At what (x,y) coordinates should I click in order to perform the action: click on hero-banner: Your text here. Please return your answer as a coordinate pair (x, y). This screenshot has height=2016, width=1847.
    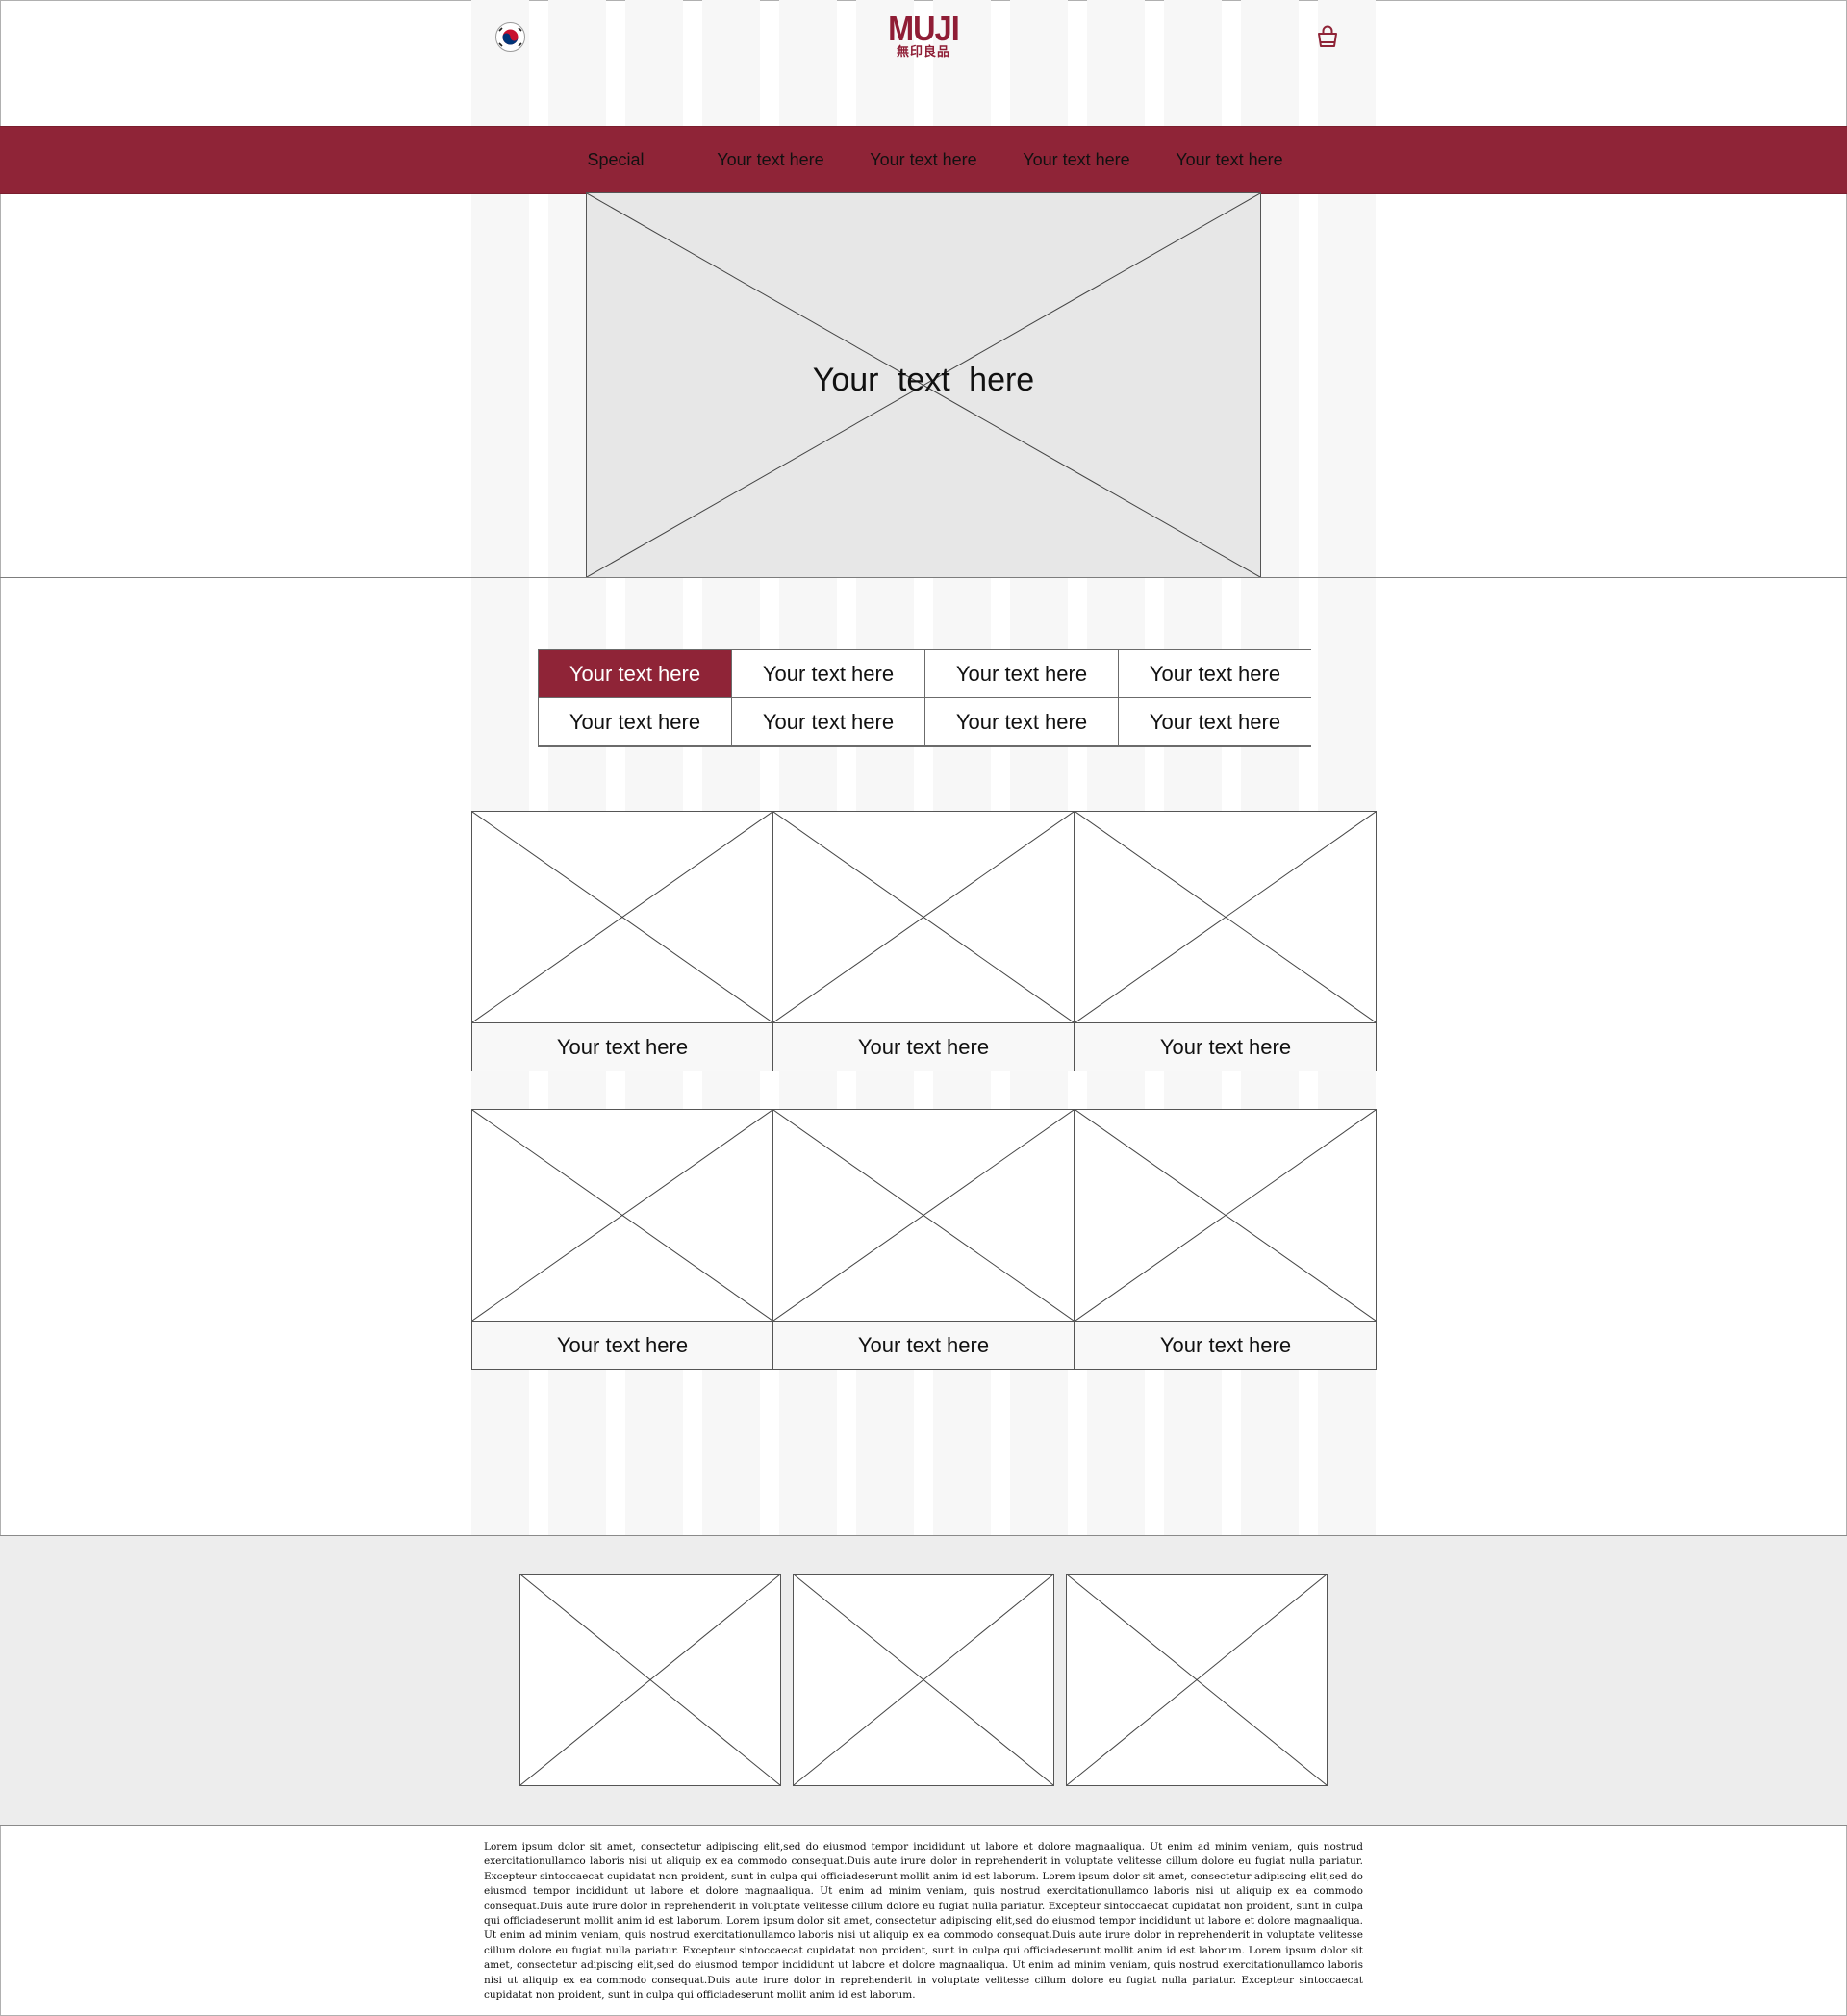
    Looking at the image, I should click on (924, 385).